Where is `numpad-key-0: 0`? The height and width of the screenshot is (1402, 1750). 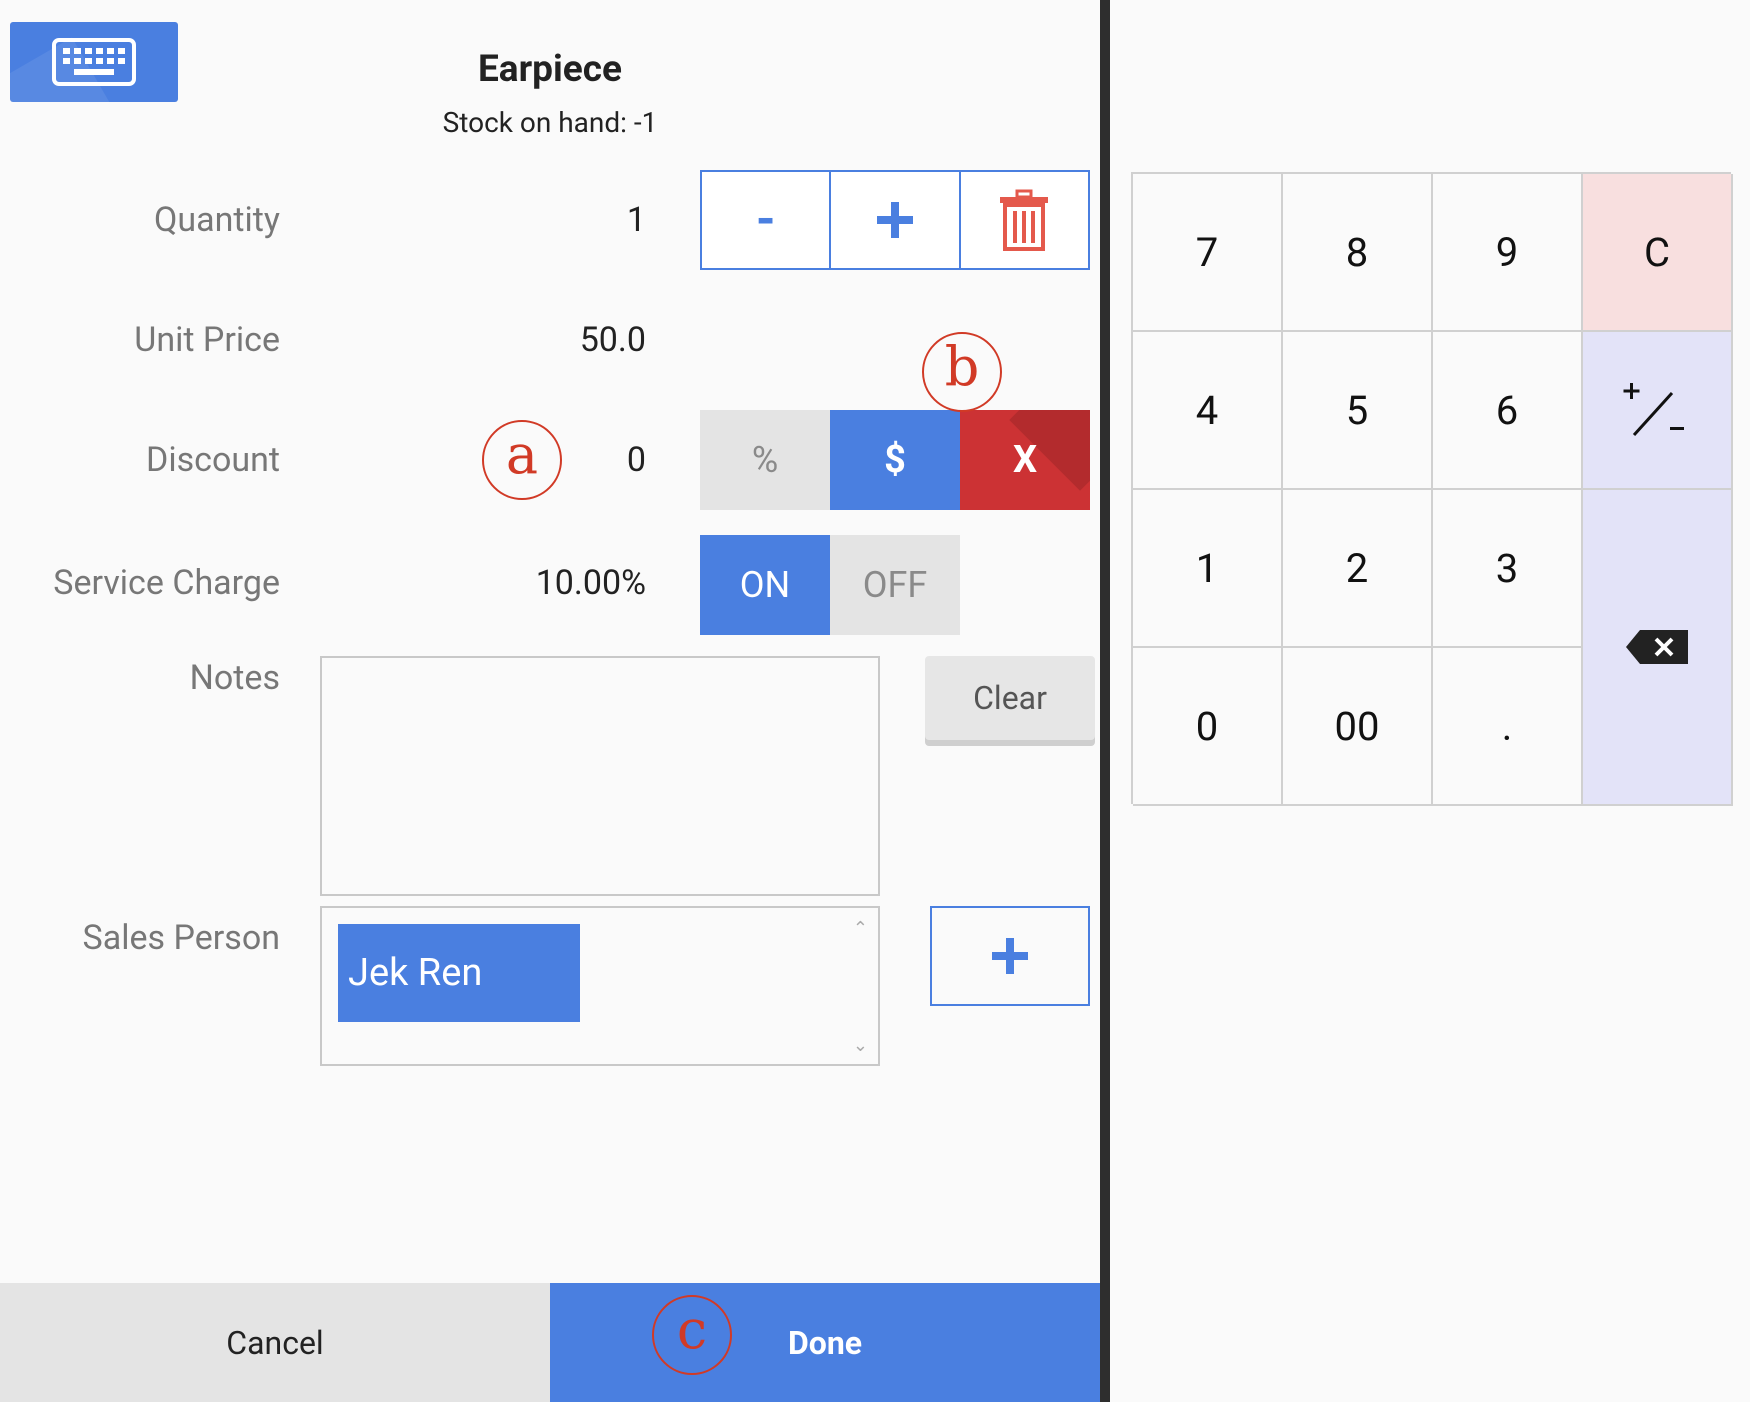
numpad-key-0: 0 is located at coordinates (1208, 727).